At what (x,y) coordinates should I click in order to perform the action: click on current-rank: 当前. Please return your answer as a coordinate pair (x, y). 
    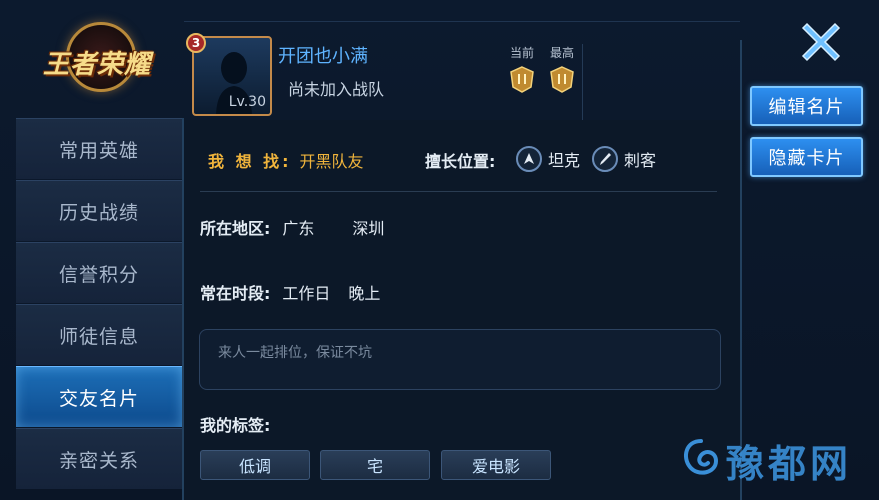
    Looking at the image, I should click on (522, 70).